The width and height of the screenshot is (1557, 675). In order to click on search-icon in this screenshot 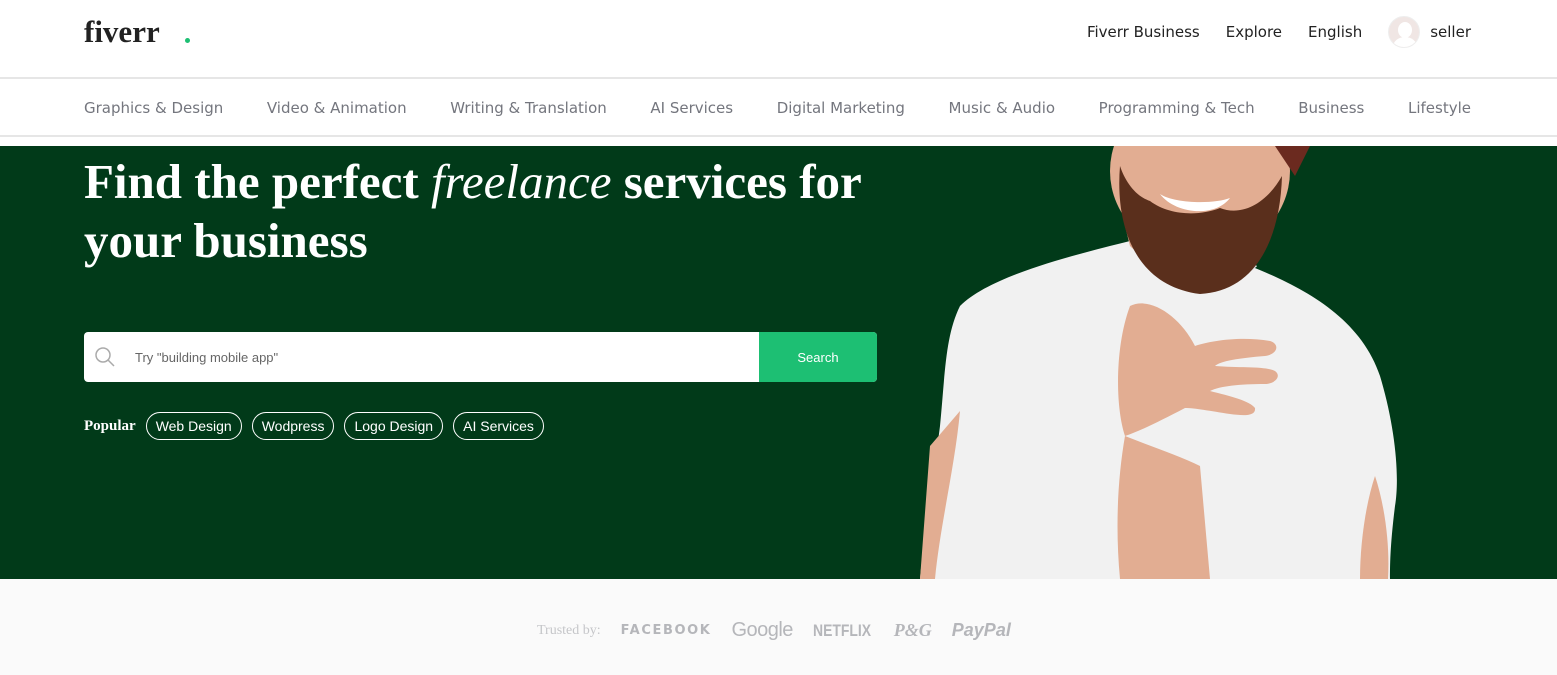, I will do `click(105, 357)`.